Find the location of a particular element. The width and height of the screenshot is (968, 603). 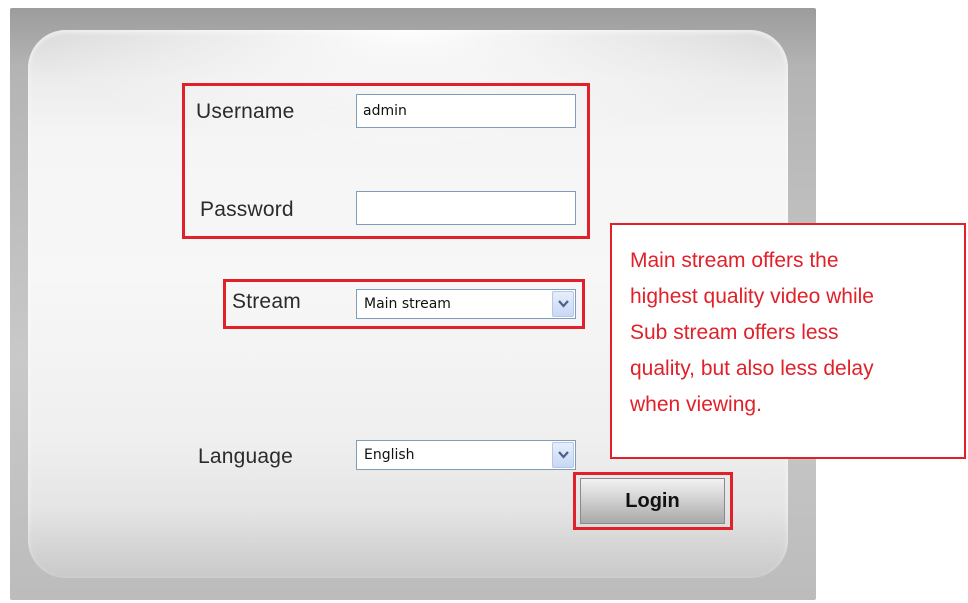

username-label: Username is located at coordinates (245, 111).